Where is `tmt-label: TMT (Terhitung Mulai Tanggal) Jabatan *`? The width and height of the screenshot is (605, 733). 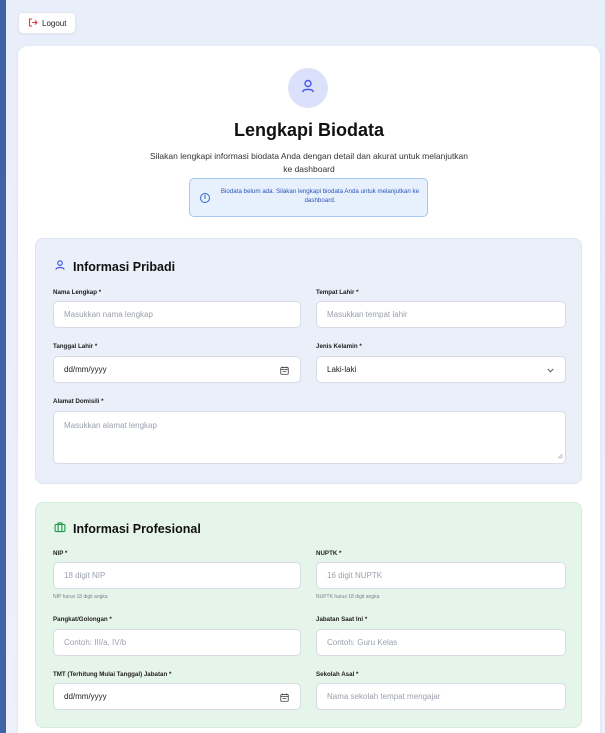 tmt-label: TMT (Terhitung Mulai Tanggal) Jabatan * is located at coordinates (112, 674).